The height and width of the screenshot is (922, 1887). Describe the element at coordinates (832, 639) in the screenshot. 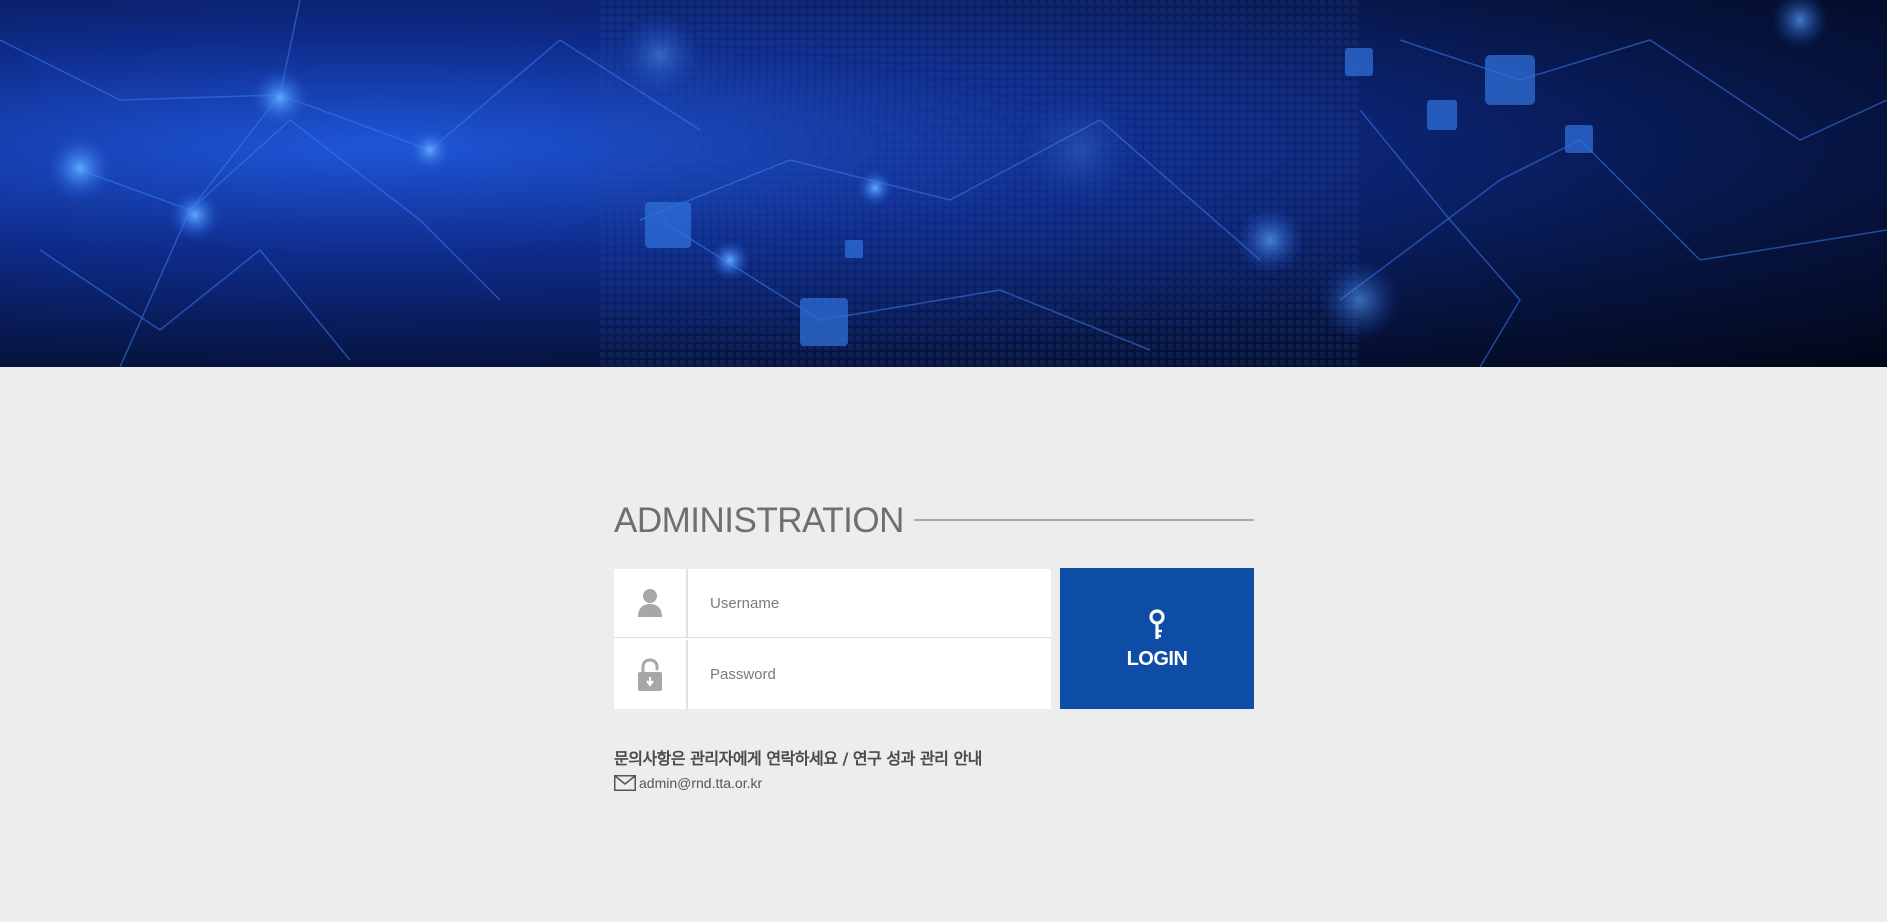

I see `credential-fields` at that location.